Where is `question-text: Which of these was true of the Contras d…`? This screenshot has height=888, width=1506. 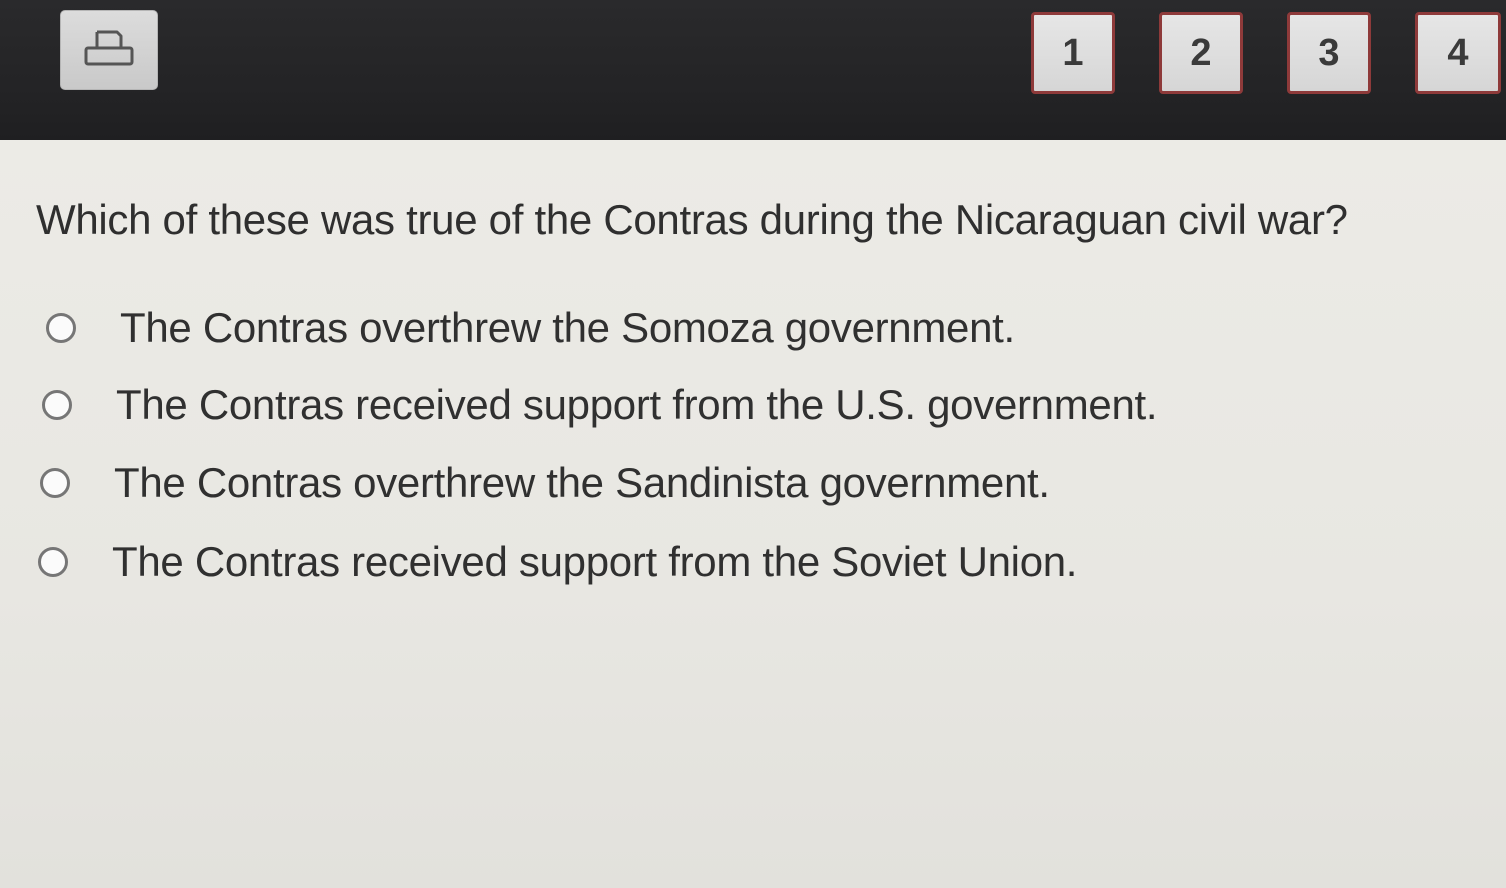
question-text: Which of these was true of the Contras d… is located at coordinates (692, 219).